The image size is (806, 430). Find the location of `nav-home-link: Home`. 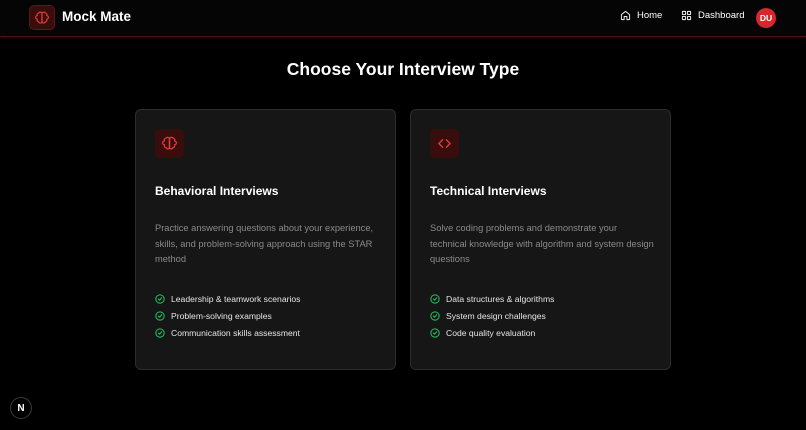

nav-home-link: Home is located at coordinates (641, 15).